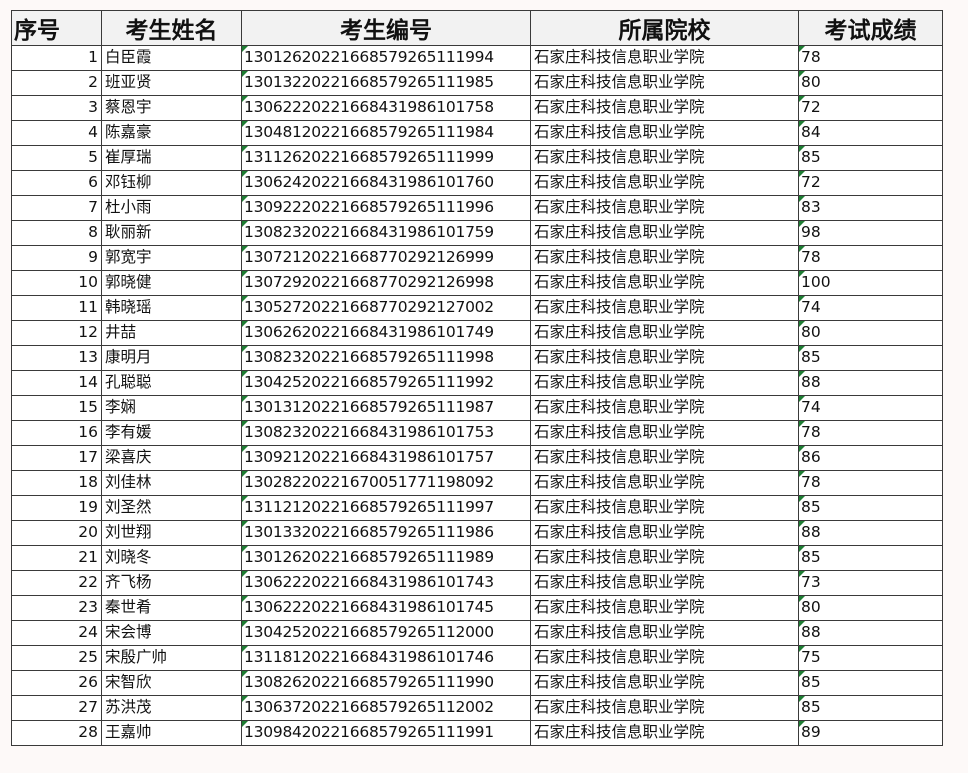  I want to click on cell-seq: 2, so click(56, 83).